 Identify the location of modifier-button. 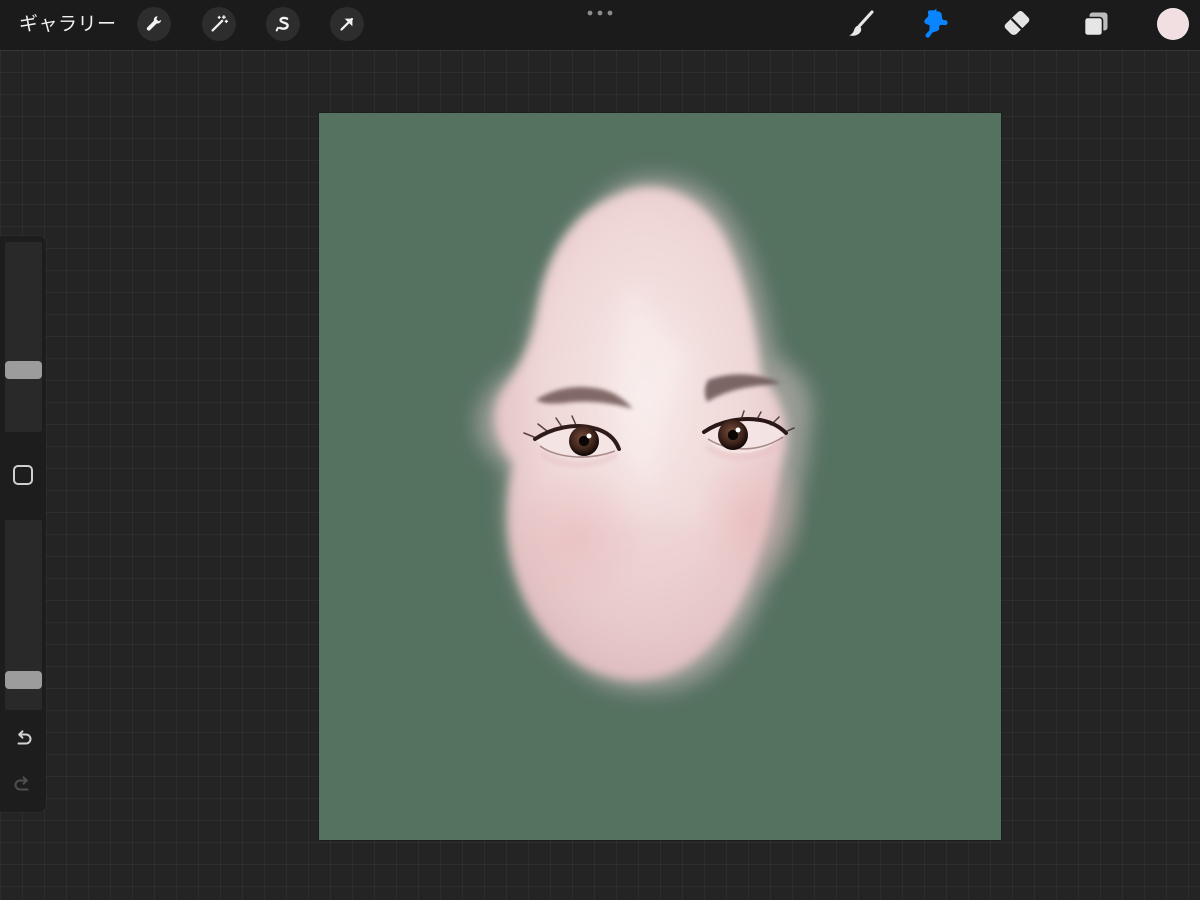
(23, 475).